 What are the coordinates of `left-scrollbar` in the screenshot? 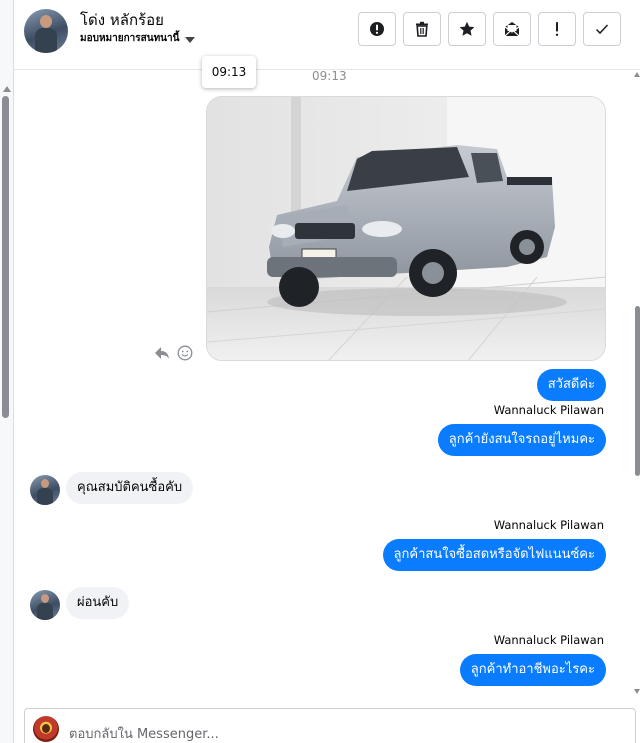 It's located at (7, 371).